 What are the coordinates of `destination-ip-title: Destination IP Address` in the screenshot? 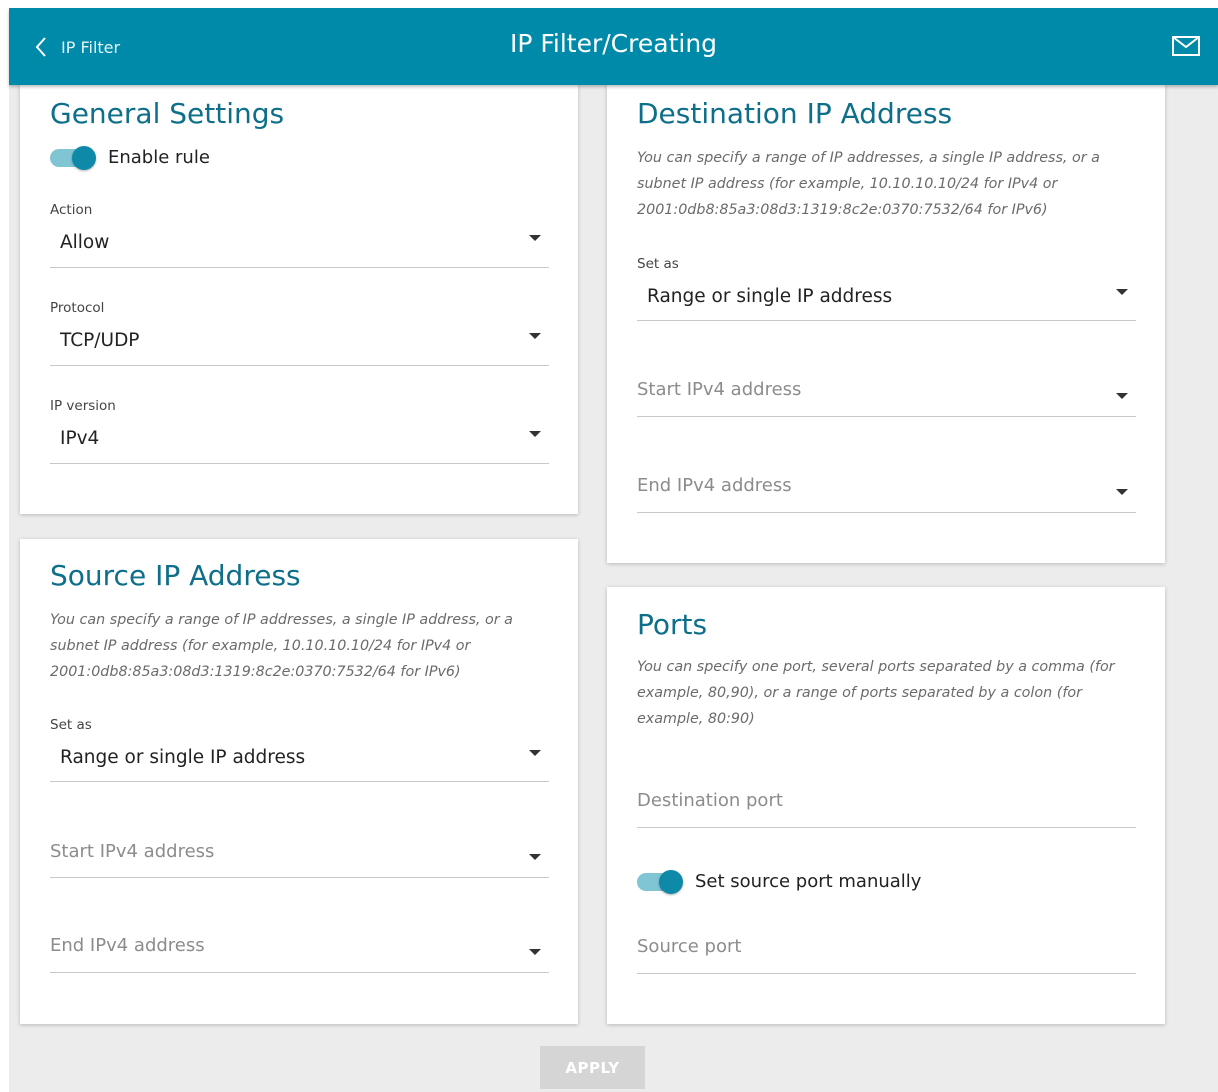 It's located at (795, 113).